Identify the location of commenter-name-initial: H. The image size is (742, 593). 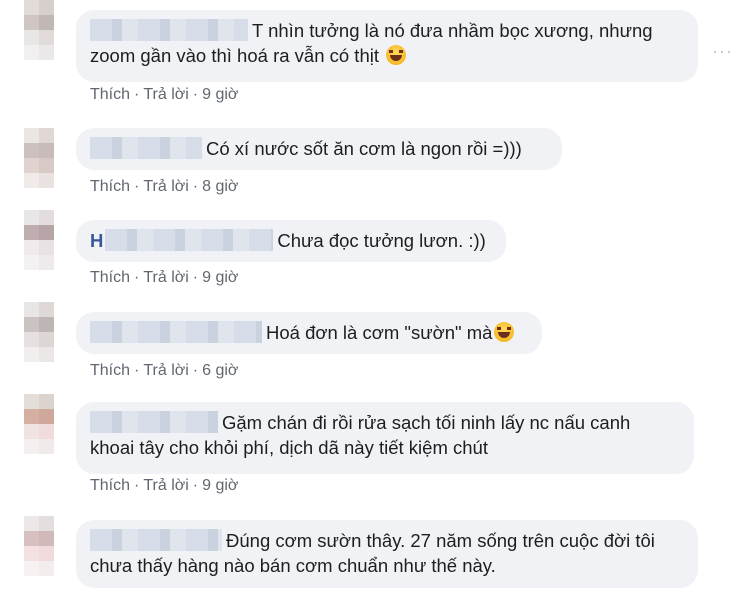
(96, 240).